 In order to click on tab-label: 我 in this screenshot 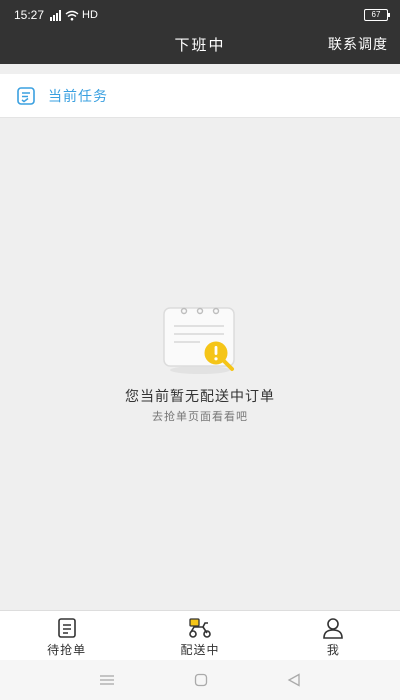, I will do `click(333, 650)`.